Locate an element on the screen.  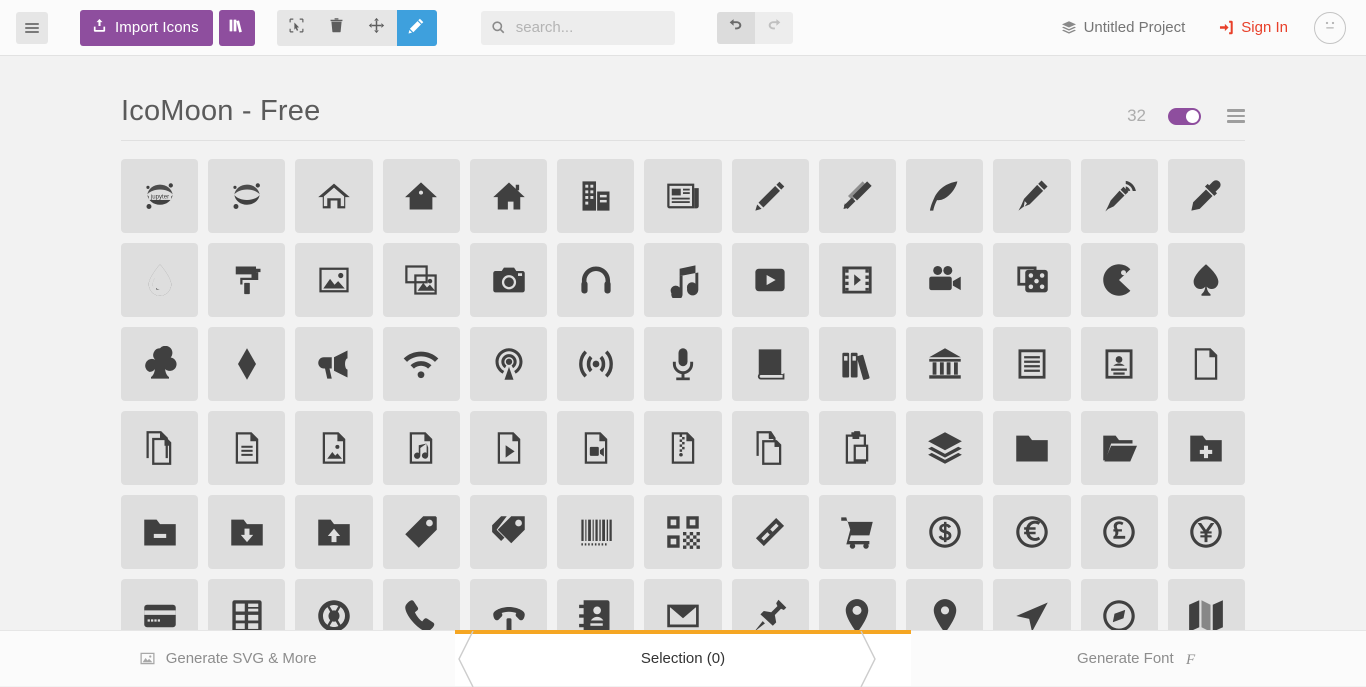
move-tool-button is located at coordinates (377, 28).